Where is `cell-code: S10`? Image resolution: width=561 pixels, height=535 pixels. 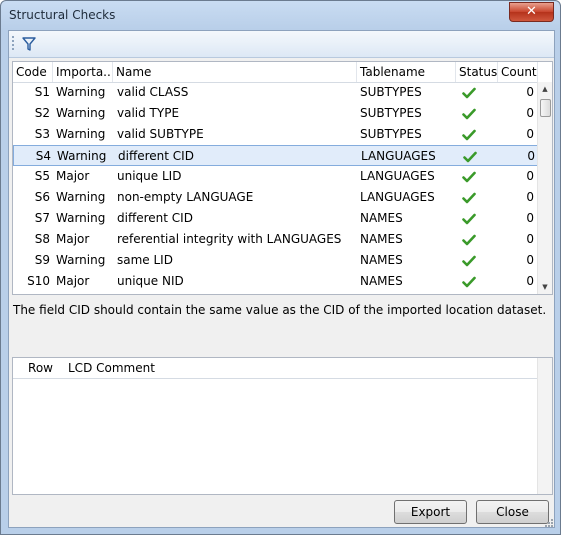
cell-code: S10 is located at coordinates (38, 281).